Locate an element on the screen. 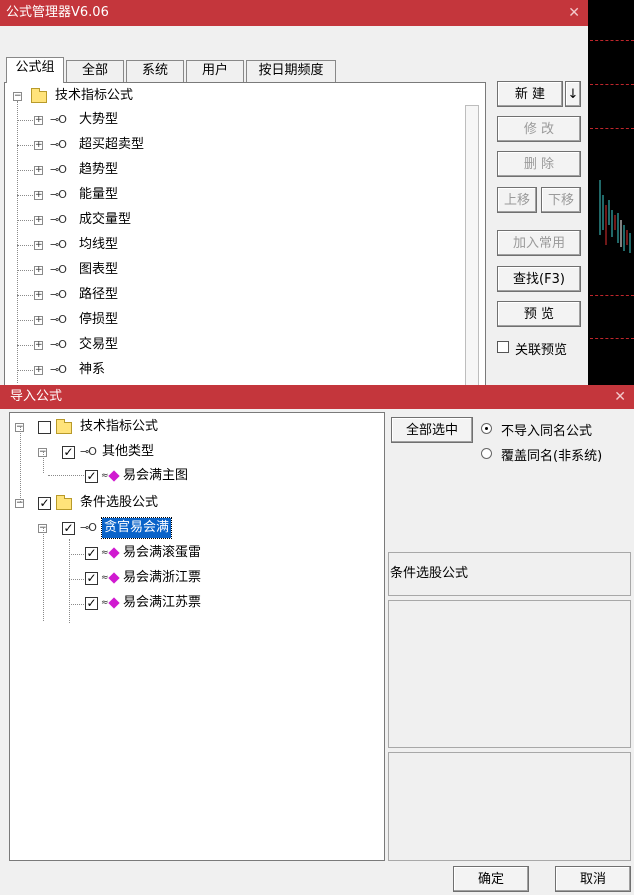  tree-item-label: 图表型 is located at coordinates (99, 269).